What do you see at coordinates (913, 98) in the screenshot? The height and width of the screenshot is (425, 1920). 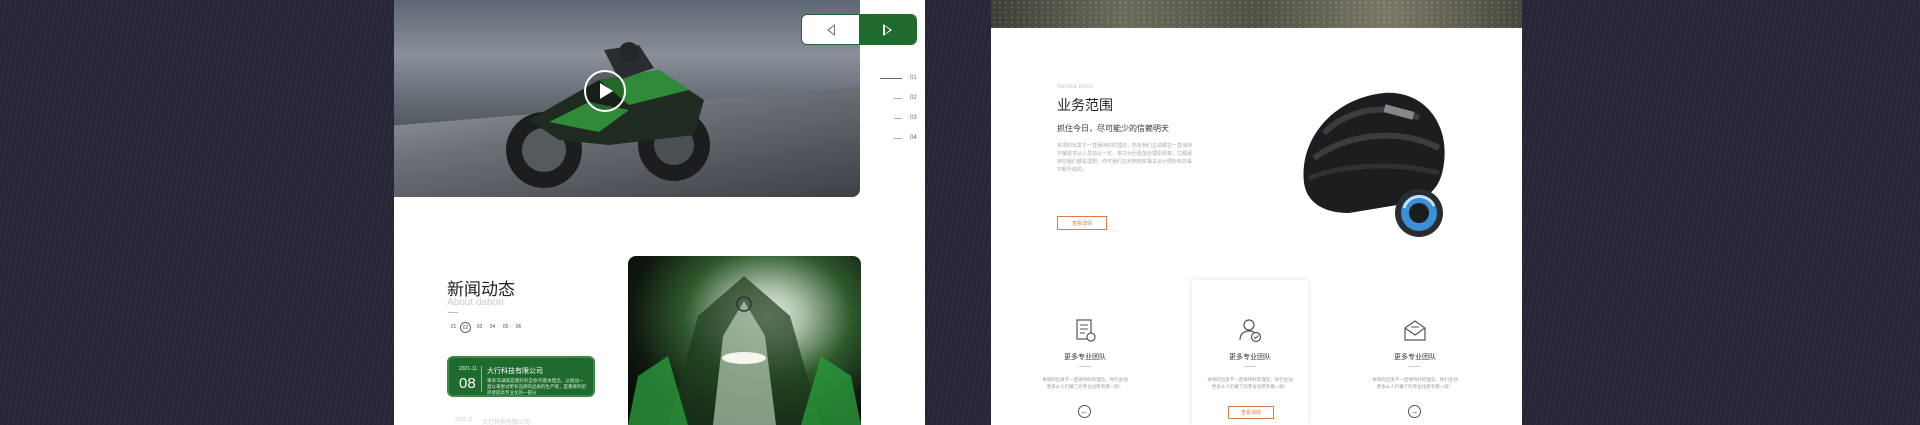 I see `pager-number: 02` at bounding box center [913, 98].